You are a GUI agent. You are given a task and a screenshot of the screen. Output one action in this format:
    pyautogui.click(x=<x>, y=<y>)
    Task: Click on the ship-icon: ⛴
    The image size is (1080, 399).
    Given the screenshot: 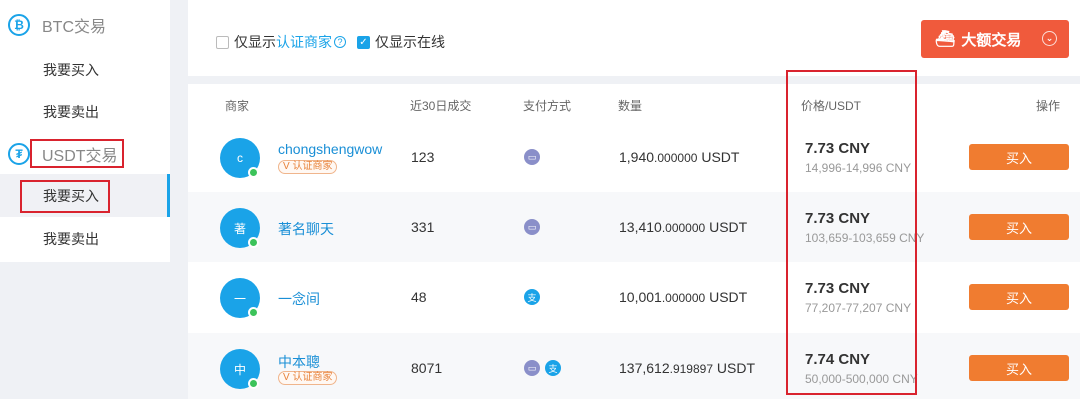 What is the action you would take?
    pyautogui.click(x=945, y=39)
    